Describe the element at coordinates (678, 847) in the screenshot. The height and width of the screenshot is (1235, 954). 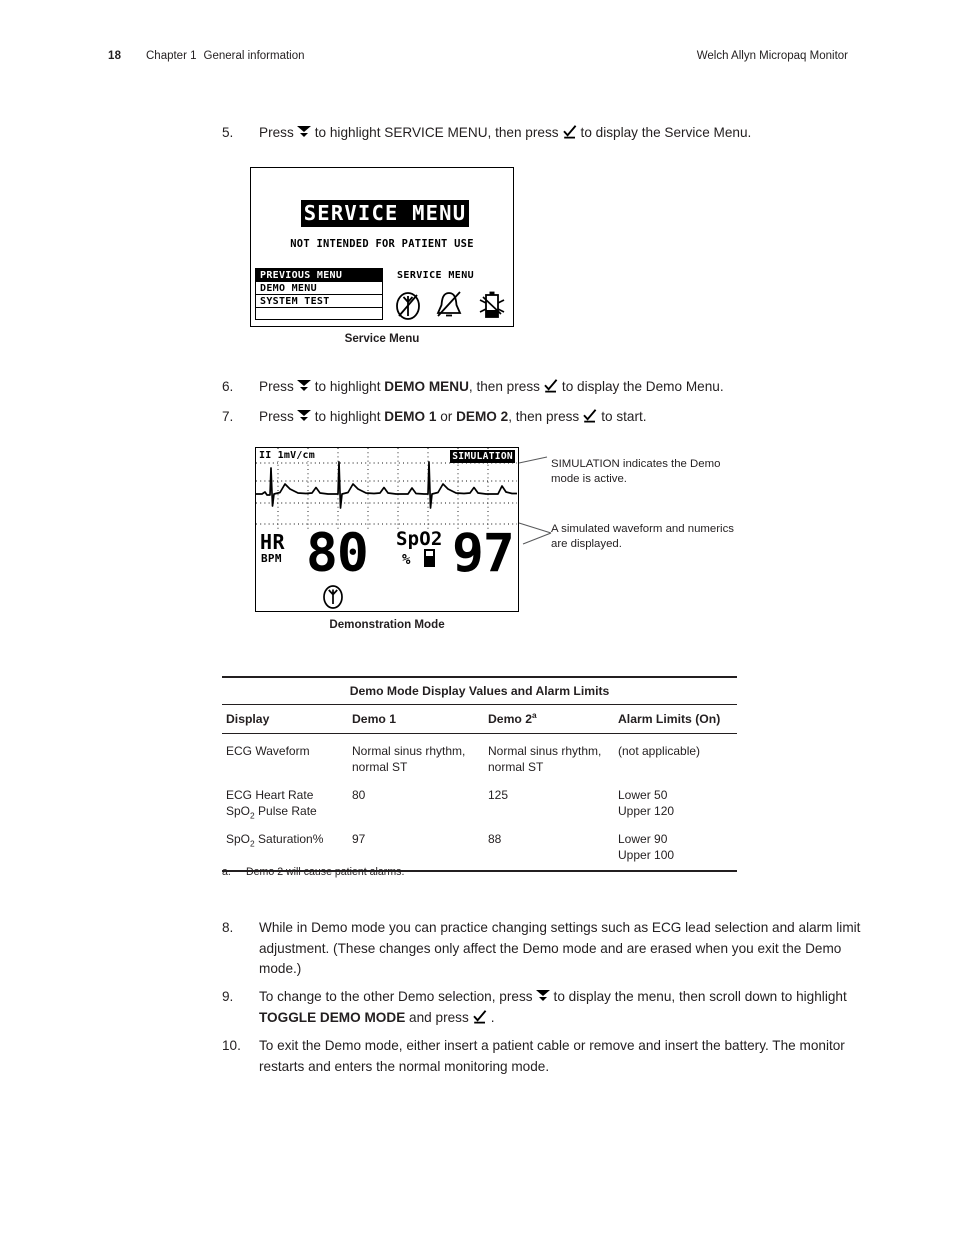
I see `cell-alarm-limits: Lower 90 Upper 100` at that location.